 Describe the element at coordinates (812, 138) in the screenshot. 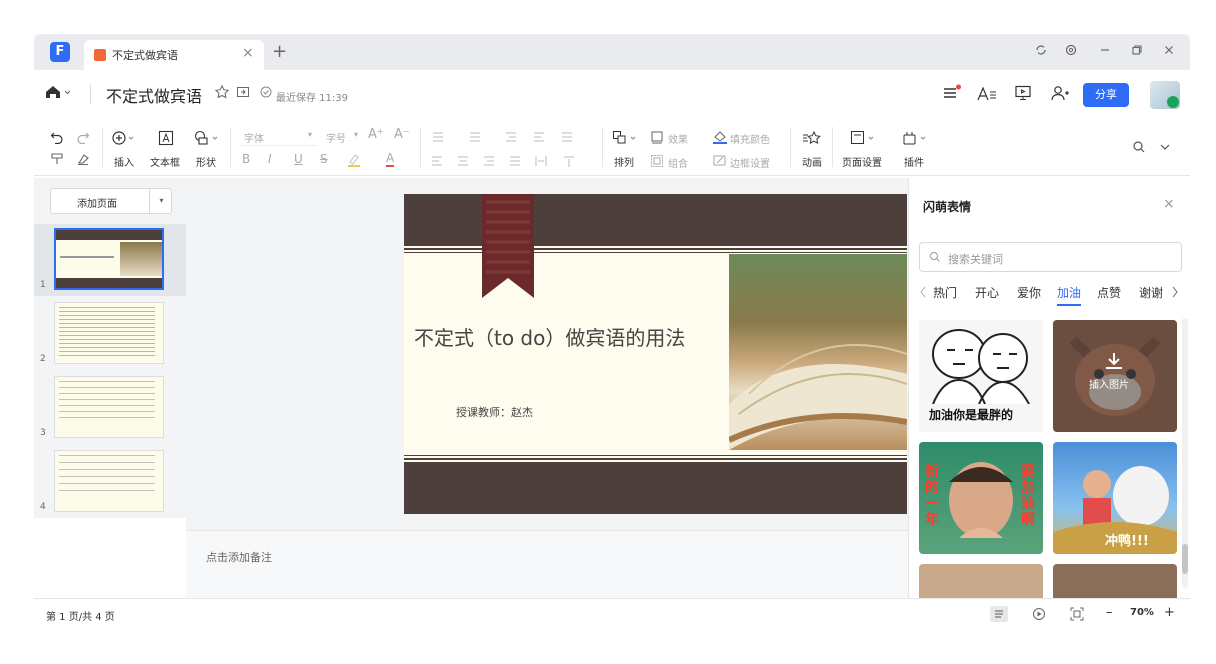

I see `animation-icon` at that location.